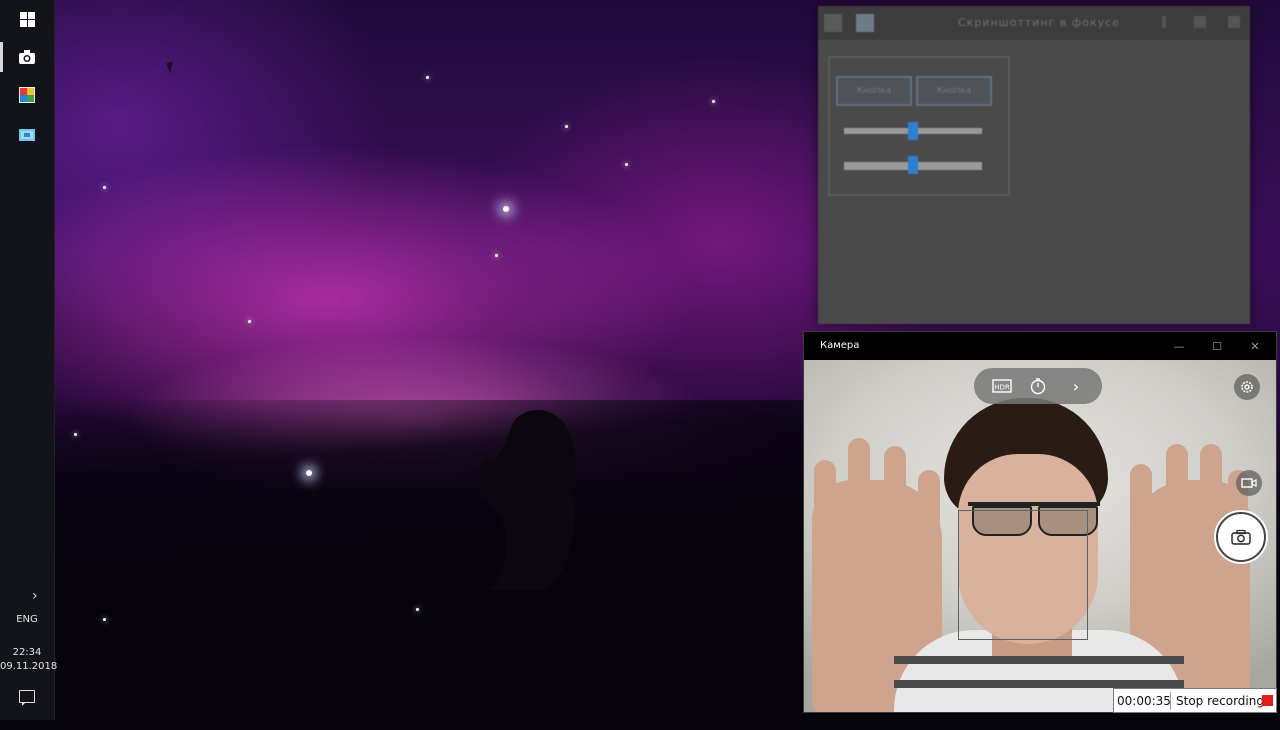 The width and height of the screenshot is (1280, 730). I want to click on face-detection-box, so click(1023, 575).